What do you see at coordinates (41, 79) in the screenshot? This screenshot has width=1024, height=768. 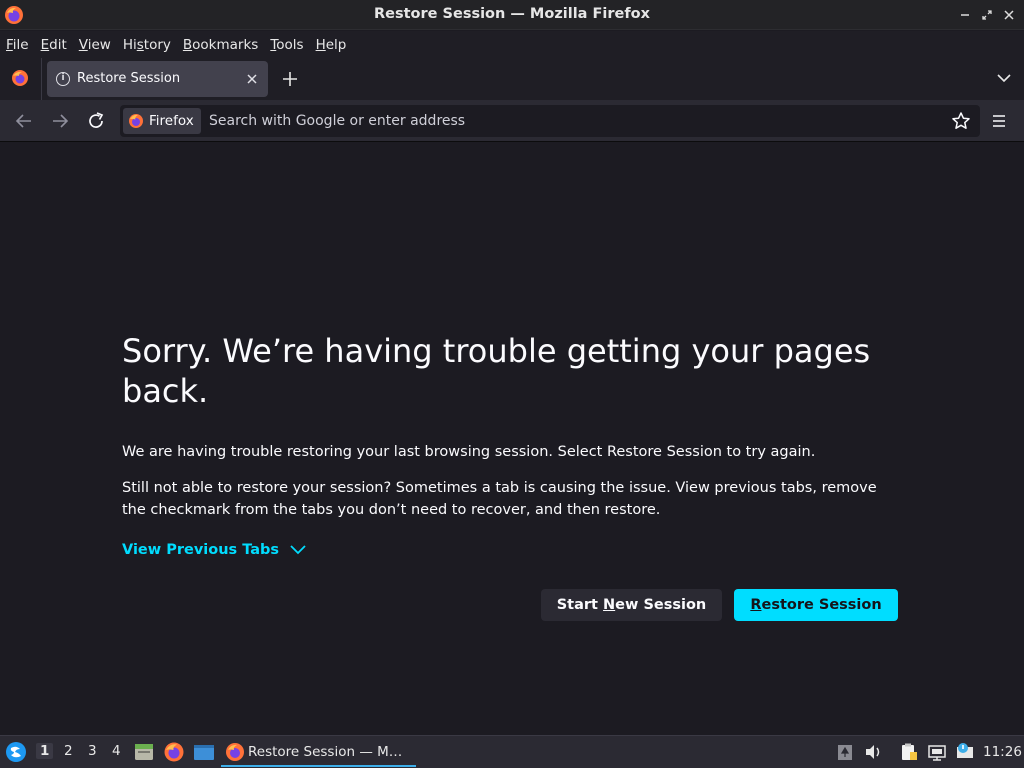 I see `tab-separator` at bounding box center [41, 79].